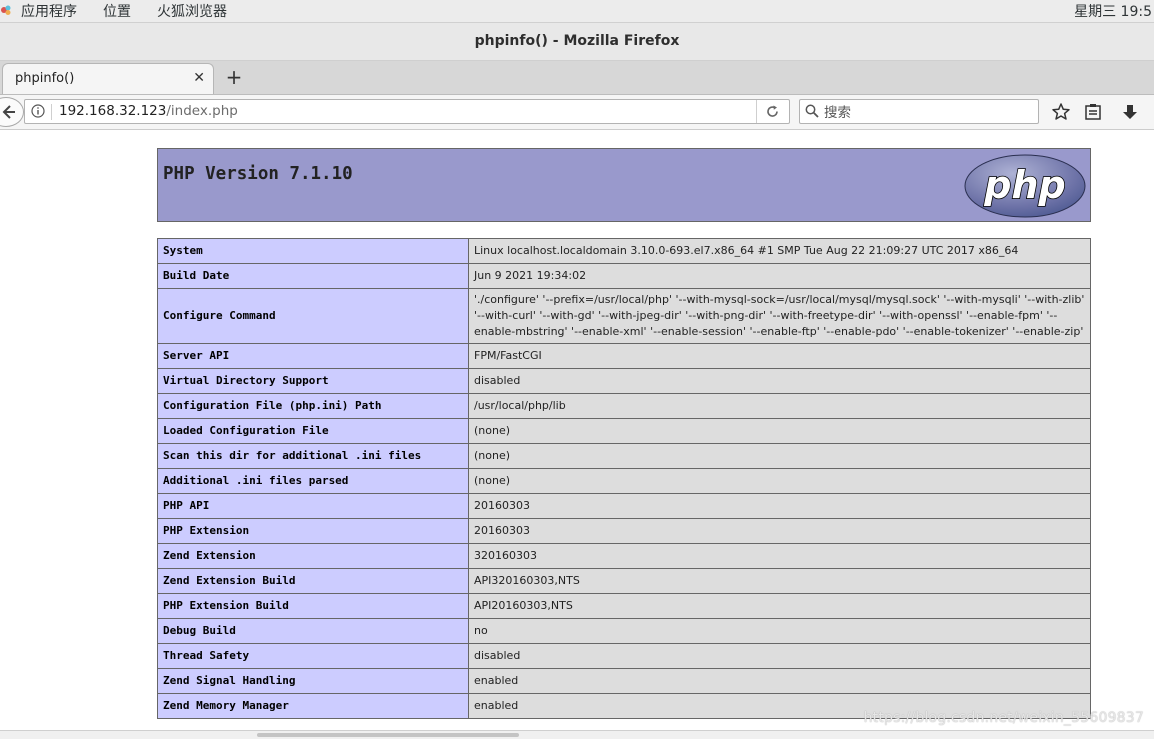 Image resolution: width=1154 pixels, height=739 pixels. I want to click on info-table-row: PHP Extension 20160303, so click(624, 531).